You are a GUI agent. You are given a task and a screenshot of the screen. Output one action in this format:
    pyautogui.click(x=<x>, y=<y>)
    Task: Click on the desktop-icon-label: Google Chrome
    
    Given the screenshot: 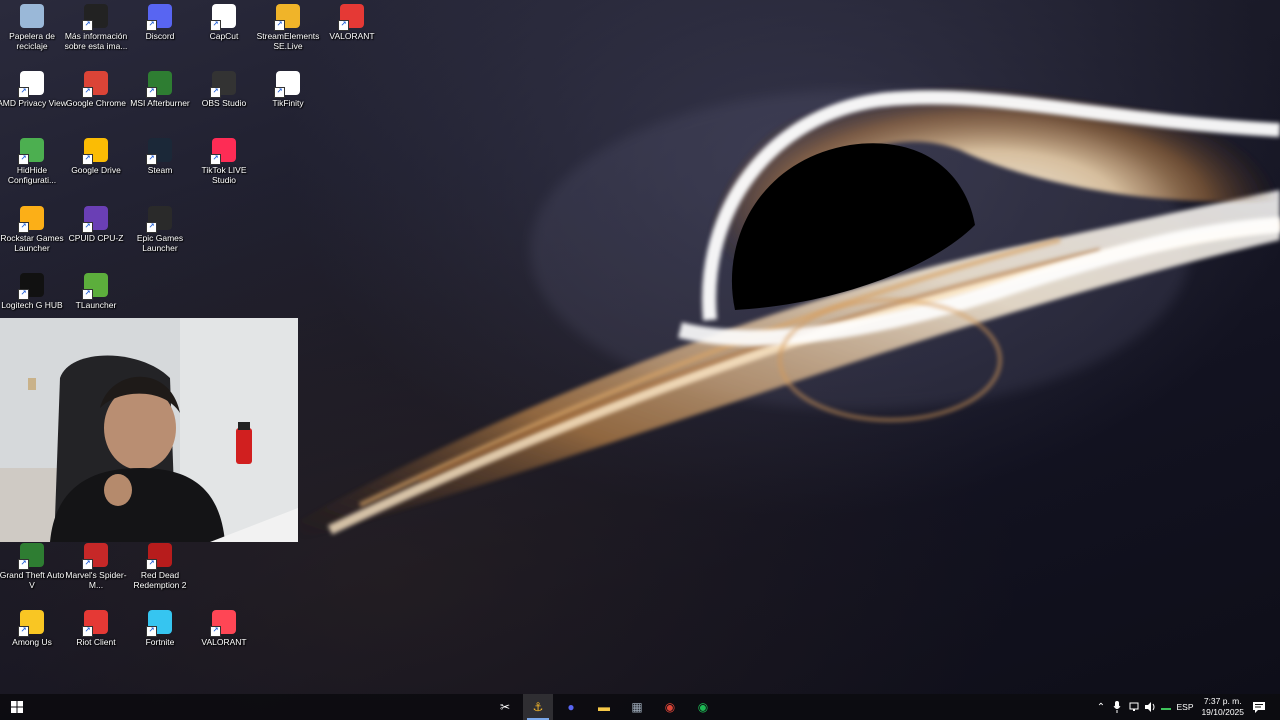 What is the action you would take?
    pyautogui.click(x=95, y=103)
    